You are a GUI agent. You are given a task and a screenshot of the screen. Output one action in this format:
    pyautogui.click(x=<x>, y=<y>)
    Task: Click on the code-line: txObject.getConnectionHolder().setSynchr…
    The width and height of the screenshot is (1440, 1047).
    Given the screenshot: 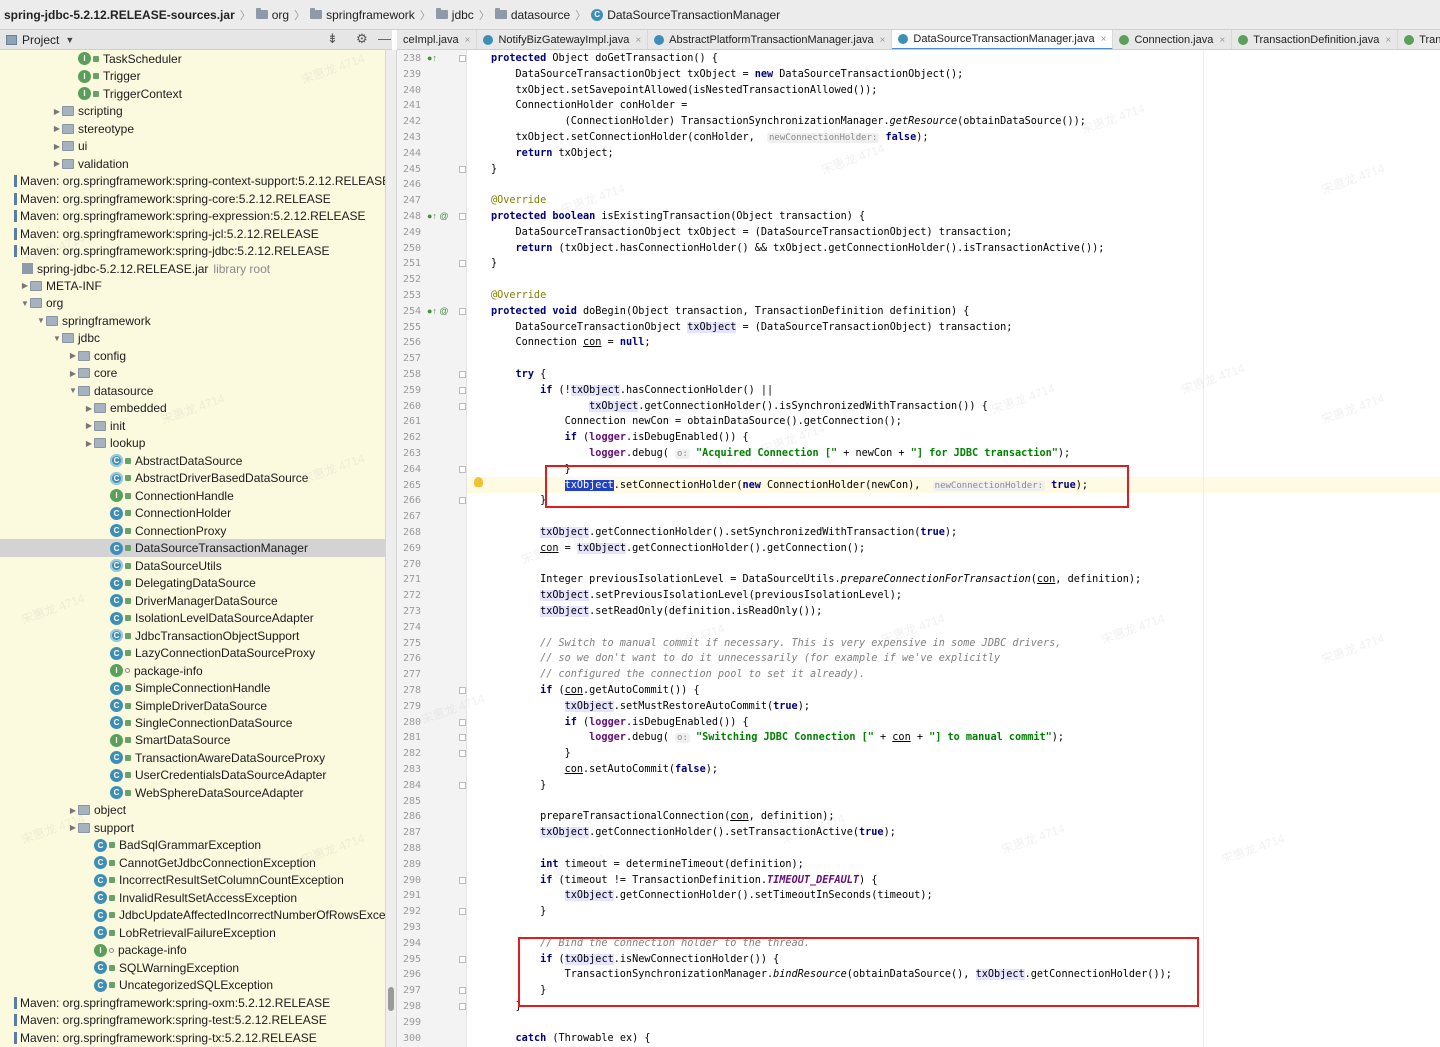 What is the action you would take?
    pyautogui.click(x=724, y=533)
    